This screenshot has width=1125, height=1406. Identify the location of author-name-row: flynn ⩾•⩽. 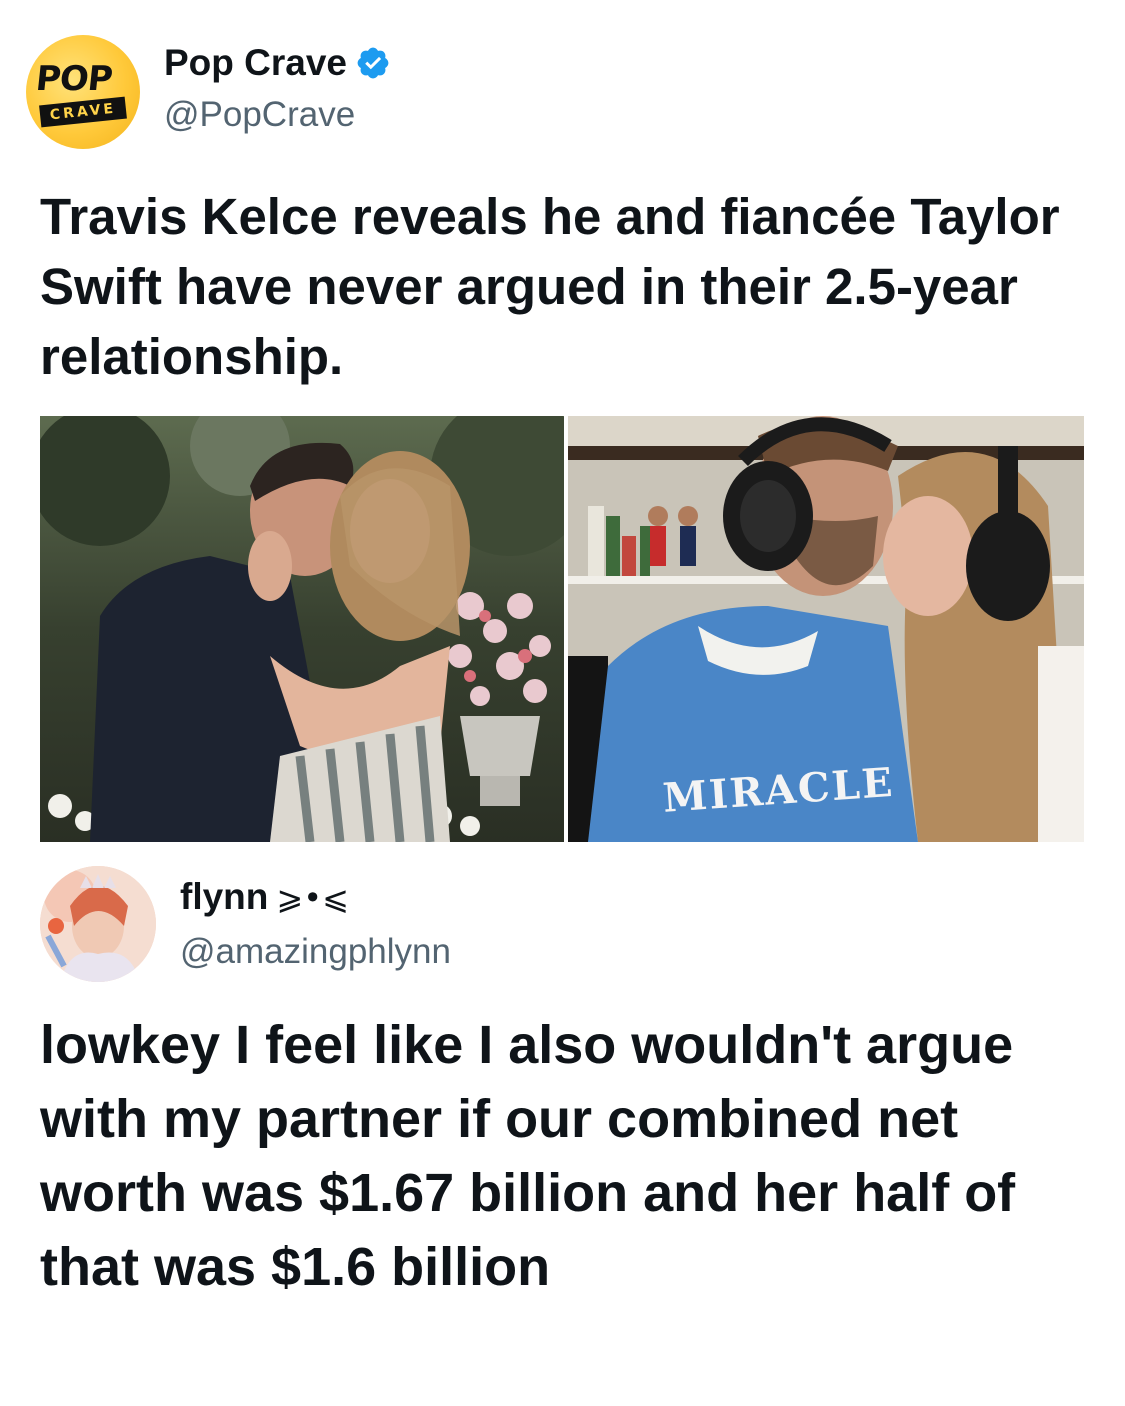
(264, 897).